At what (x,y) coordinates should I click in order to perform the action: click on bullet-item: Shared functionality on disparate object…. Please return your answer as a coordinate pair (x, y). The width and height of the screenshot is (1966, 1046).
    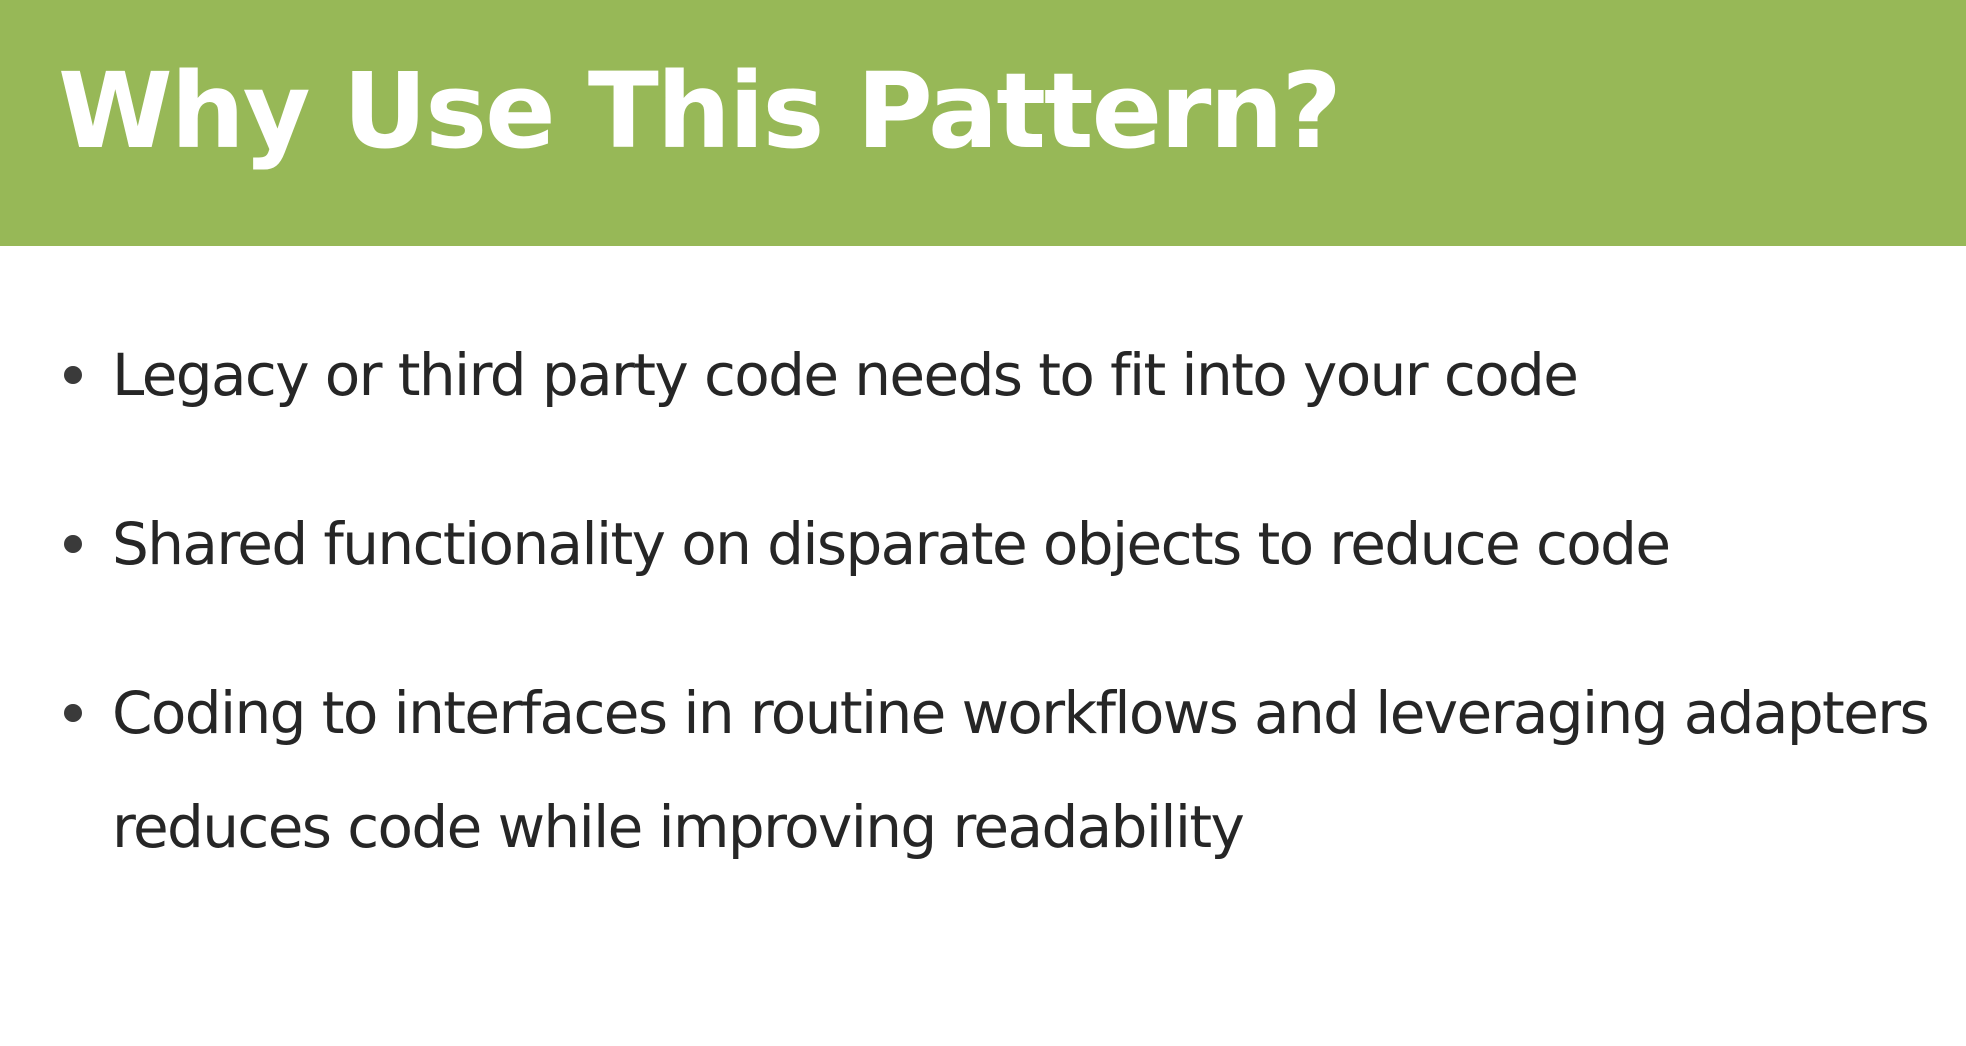
    Looking at the image, I should click on (996, 544).